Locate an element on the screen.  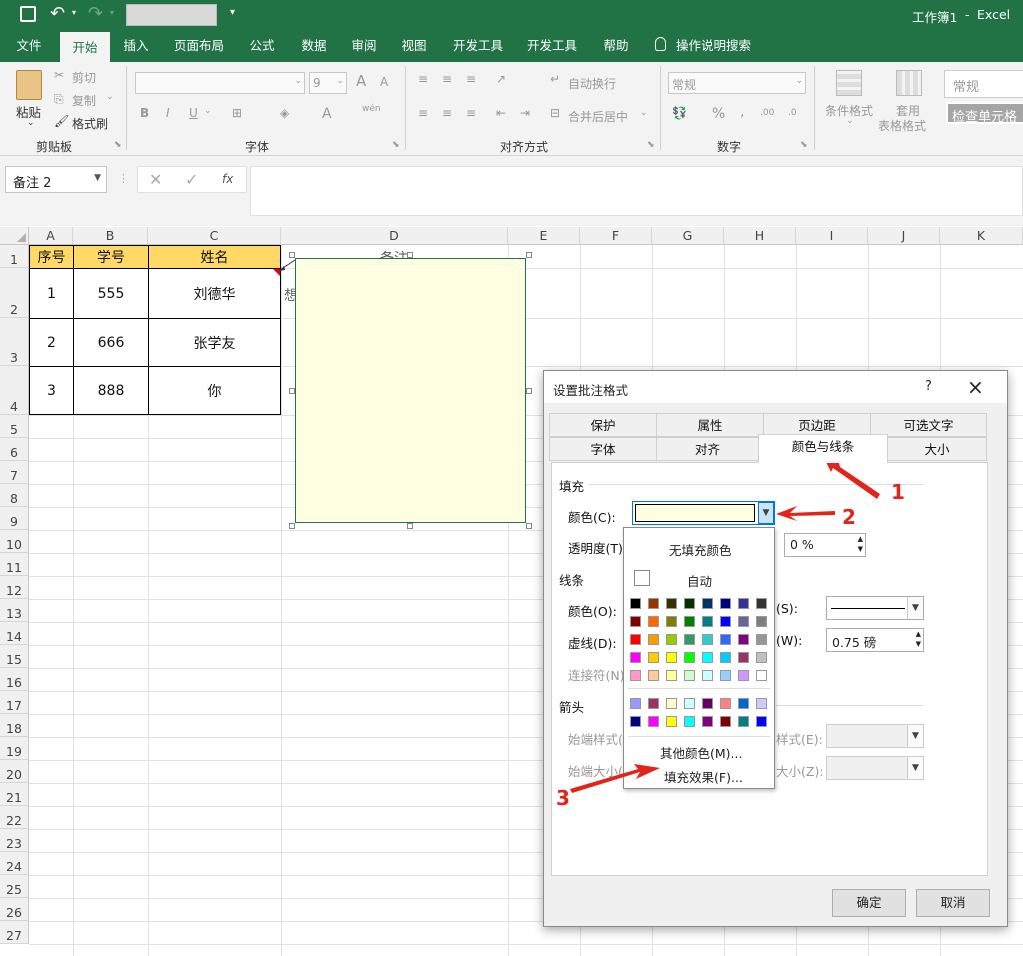
annotation-arrows is located at coordinates (725, 626).